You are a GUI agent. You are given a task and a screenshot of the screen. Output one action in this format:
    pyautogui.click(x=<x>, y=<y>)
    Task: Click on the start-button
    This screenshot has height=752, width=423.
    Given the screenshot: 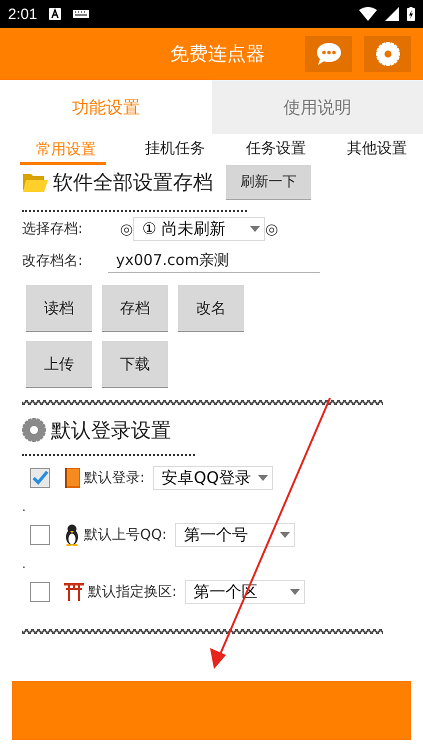 What is the action you would take?
    pyautogui.click(x=211, y=710)
    